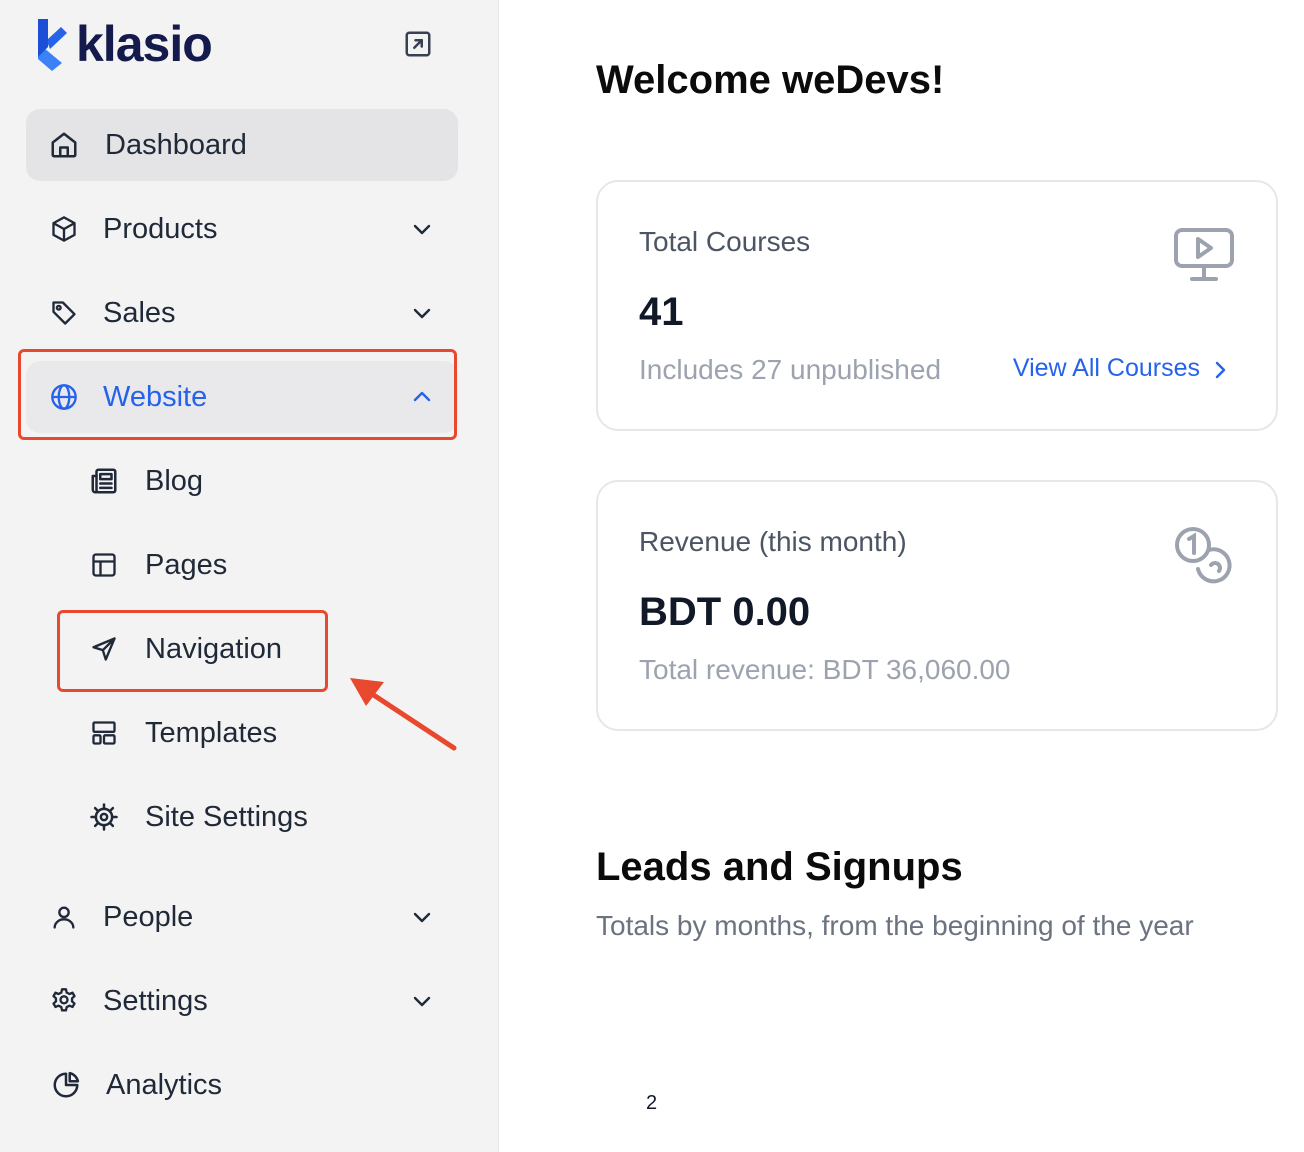  Describe the element at coordinates (725, 241) in the screenshot. I see `card-title: Total Courses` at that location.